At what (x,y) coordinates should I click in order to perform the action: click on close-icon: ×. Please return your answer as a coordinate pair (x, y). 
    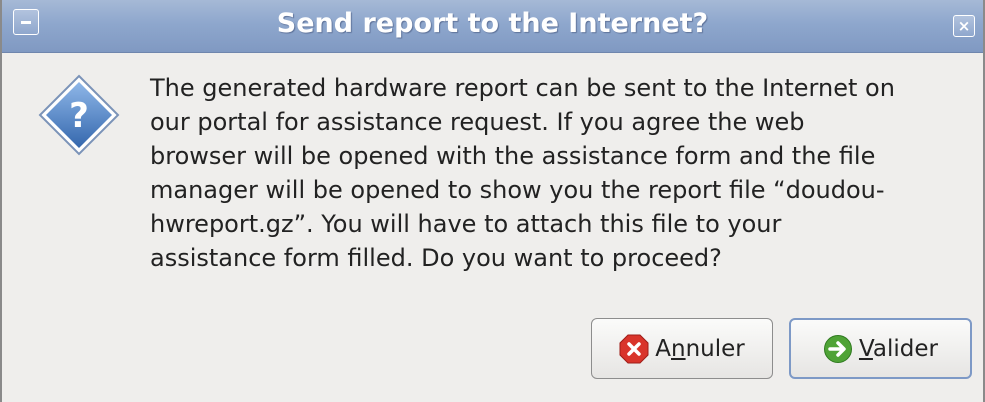
    Looking at the image, I should click on (964, 26).